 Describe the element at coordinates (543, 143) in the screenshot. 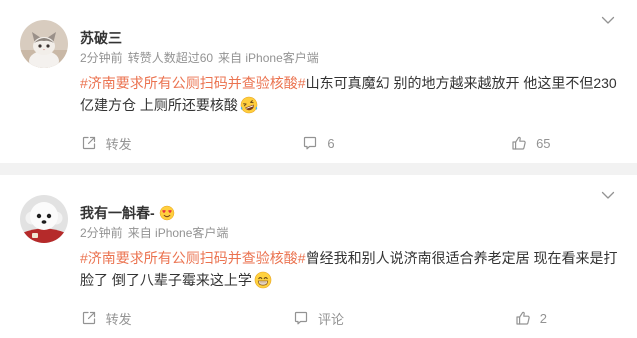

I see `like-count: 65` at that location.